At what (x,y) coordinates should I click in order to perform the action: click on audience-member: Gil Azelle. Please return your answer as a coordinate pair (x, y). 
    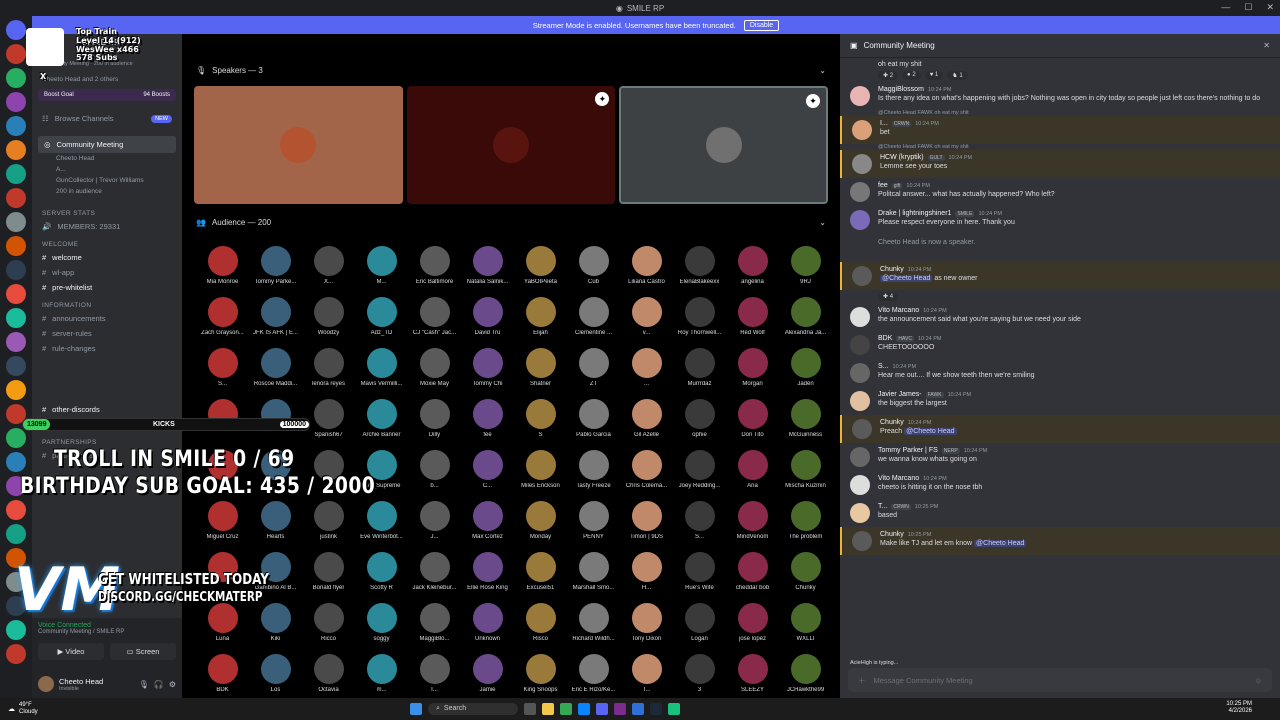
    Looking at the image, I should click on (646, 418).